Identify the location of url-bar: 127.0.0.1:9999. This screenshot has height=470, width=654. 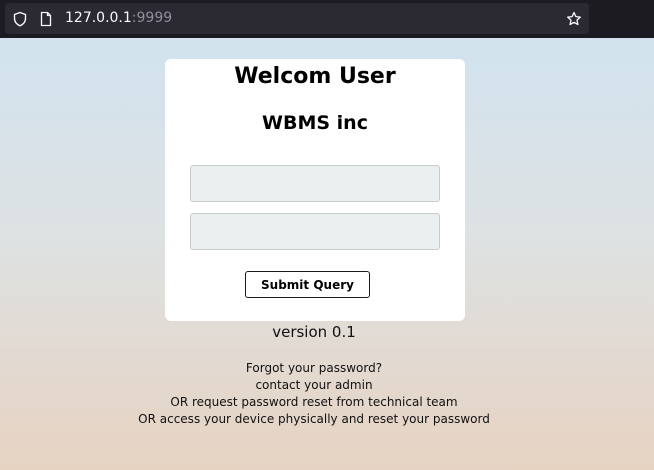
(297, 18).